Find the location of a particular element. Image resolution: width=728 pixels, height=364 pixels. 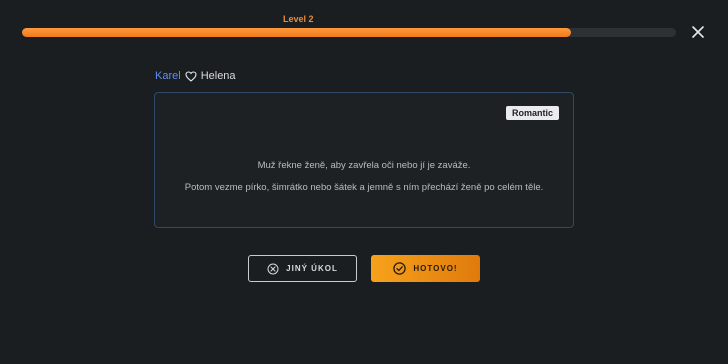

level-label: Level 2 is located at coordinates (298, 19).